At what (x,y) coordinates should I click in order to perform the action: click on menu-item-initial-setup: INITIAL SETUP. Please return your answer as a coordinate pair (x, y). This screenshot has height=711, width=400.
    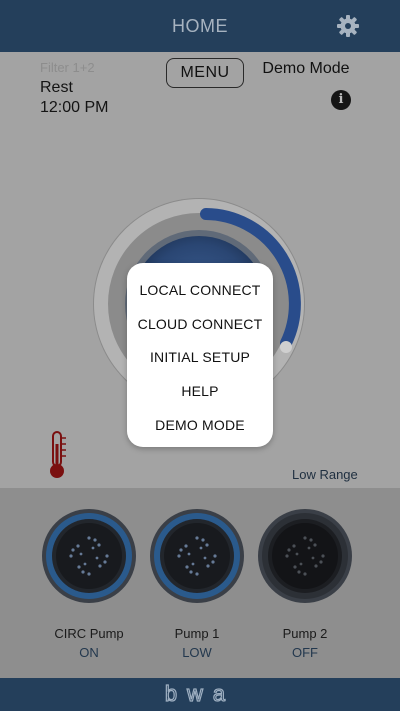
    Looking at the image, I should click on (200, 357).